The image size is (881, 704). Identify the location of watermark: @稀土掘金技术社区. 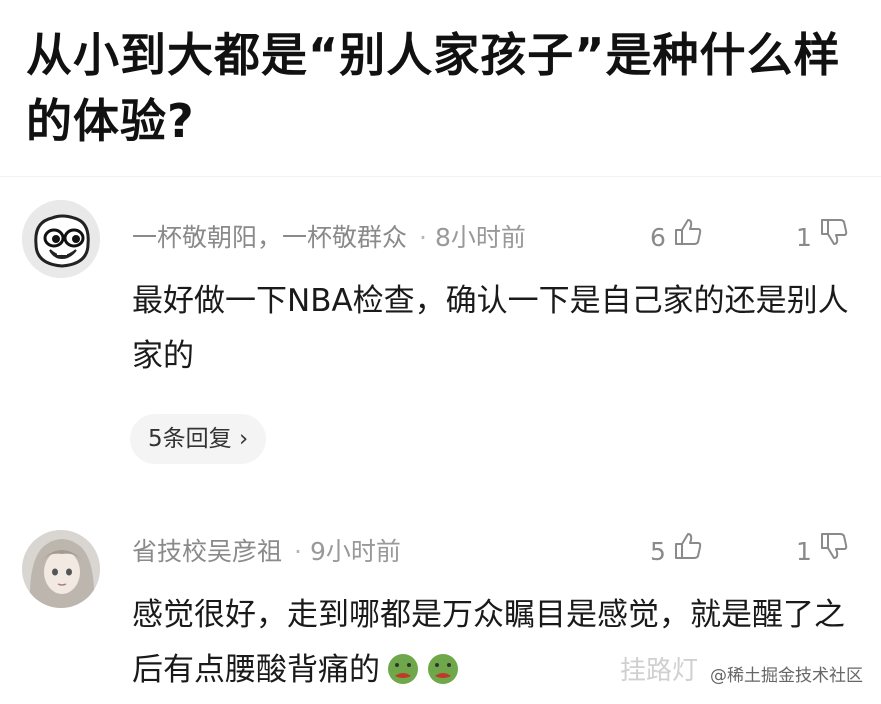
(786, 676).